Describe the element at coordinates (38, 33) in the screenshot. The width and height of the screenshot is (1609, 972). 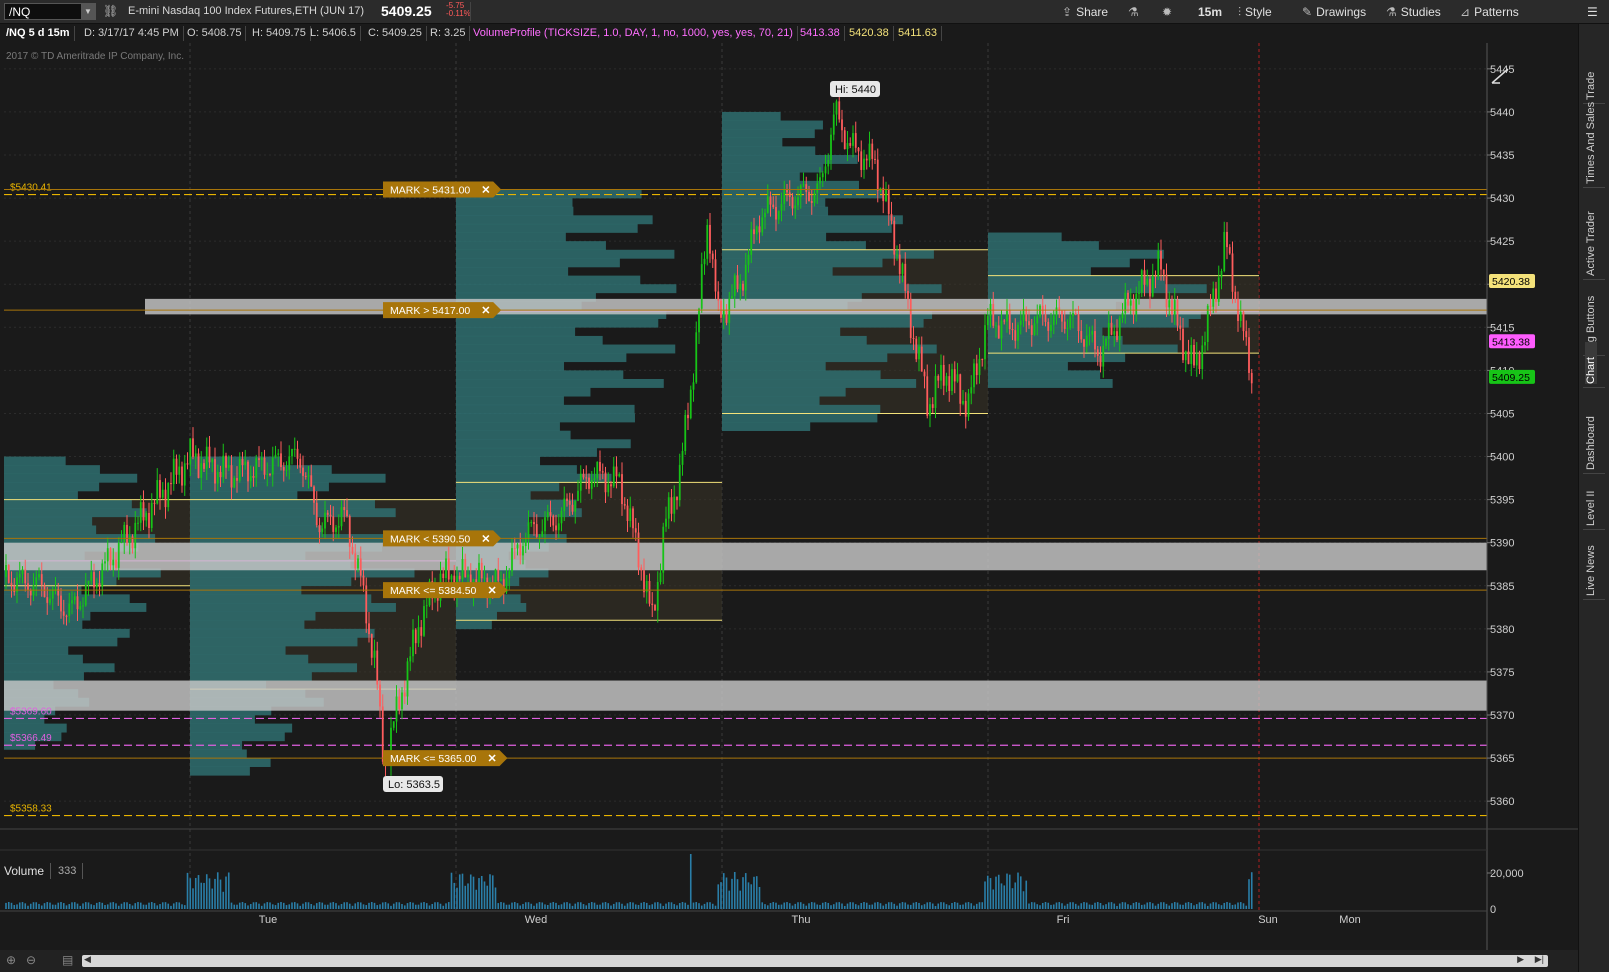
I see `chart-label: /NQ 5 d 15m` at that location.